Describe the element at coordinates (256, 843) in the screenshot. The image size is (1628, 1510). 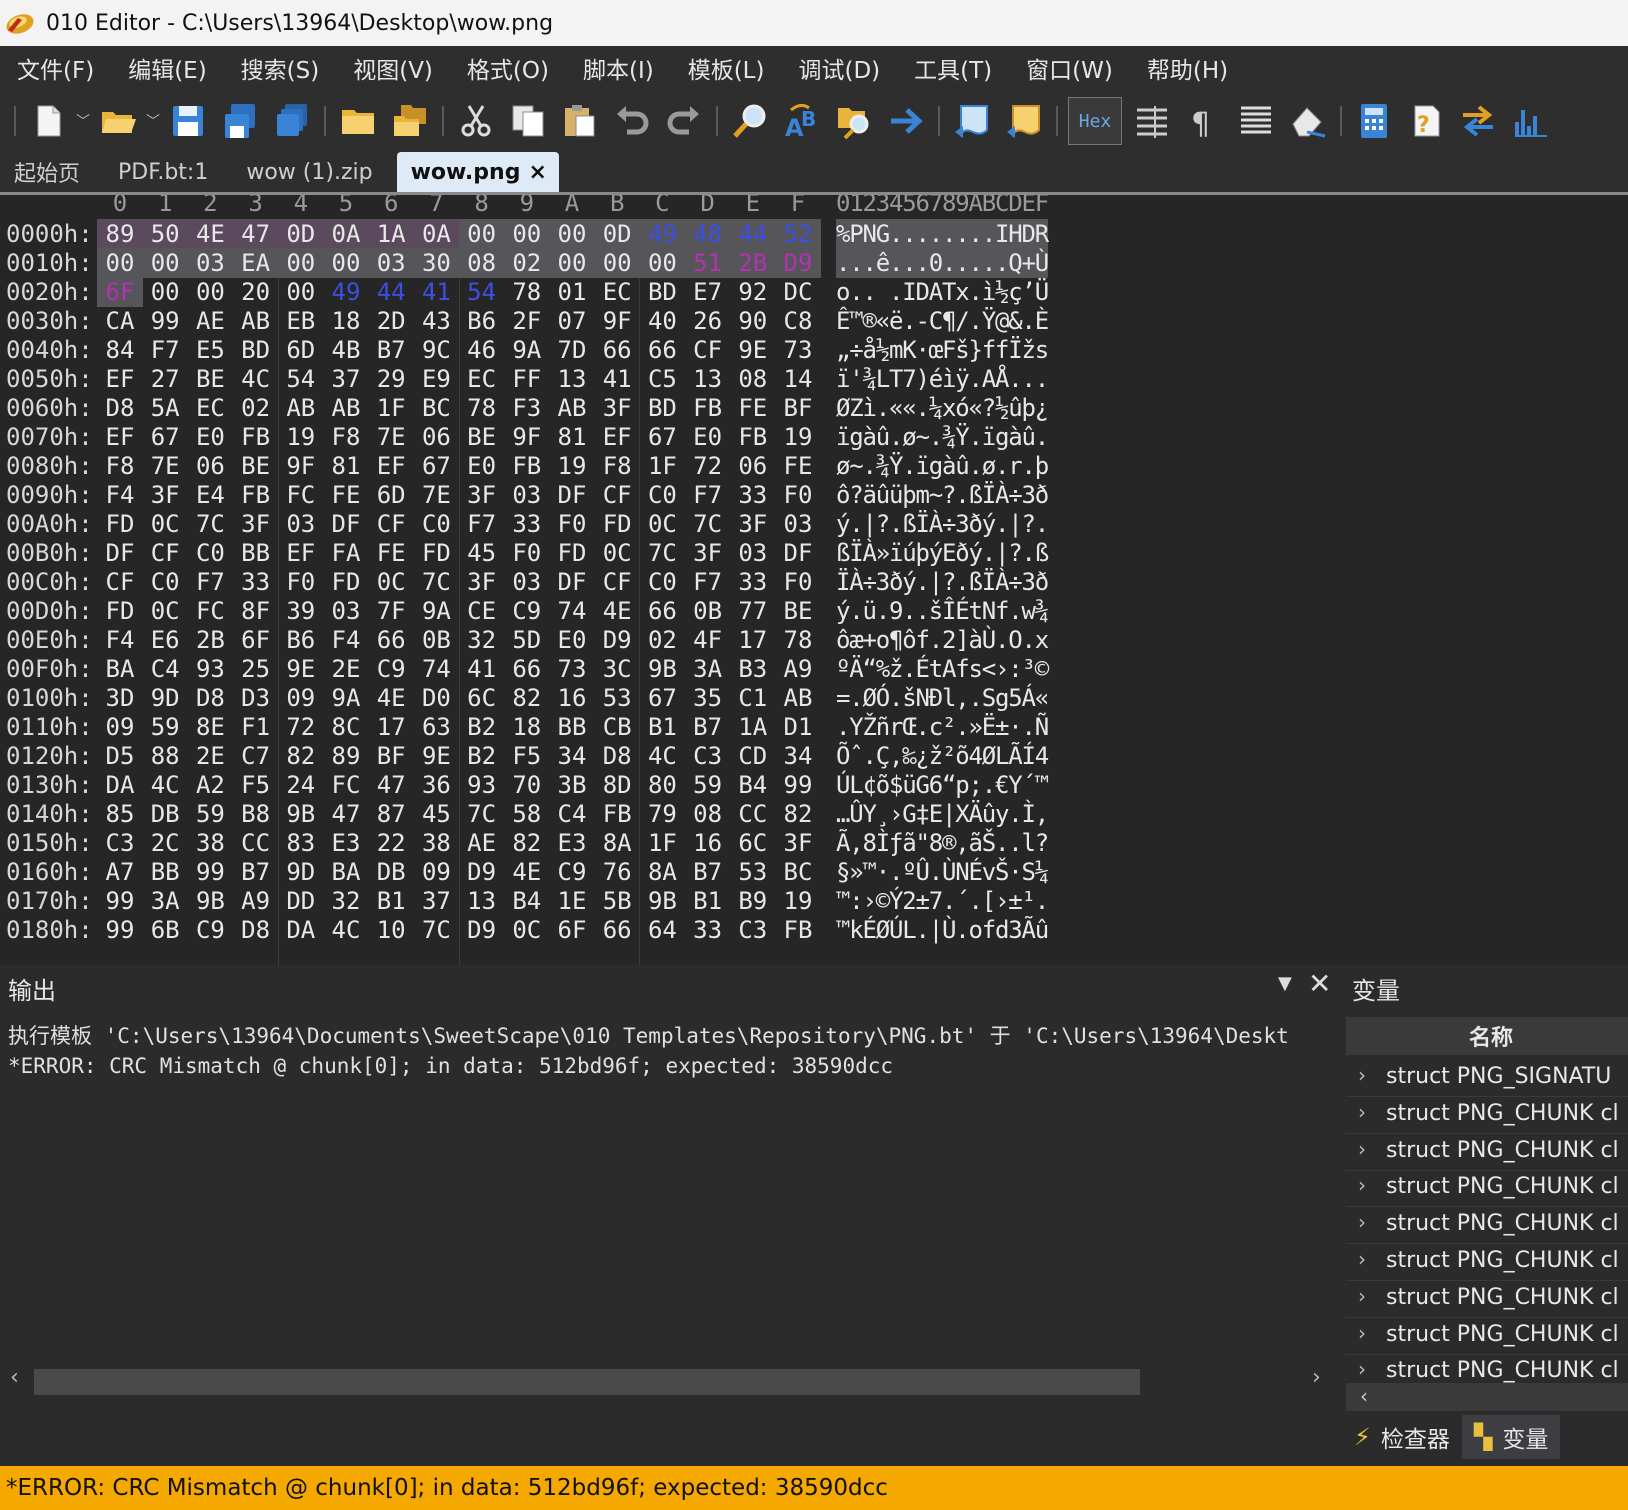
I see `hex-byte: CC` at that location.